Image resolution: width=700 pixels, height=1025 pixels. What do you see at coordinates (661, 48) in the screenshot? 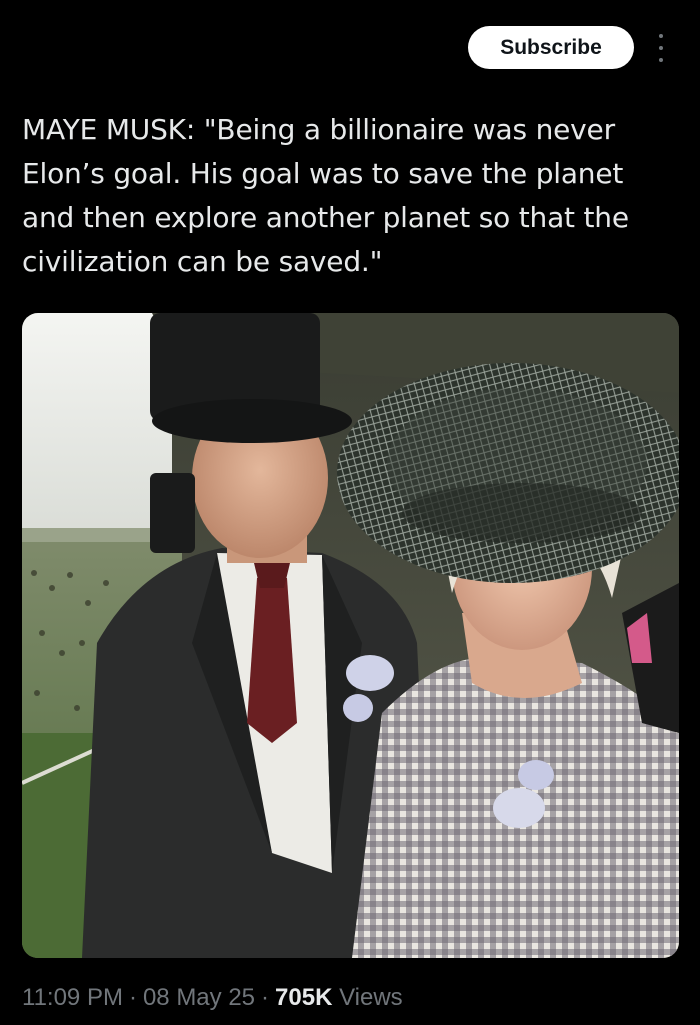
I see `more-vertical-icon` at bounding box center [661, 48].